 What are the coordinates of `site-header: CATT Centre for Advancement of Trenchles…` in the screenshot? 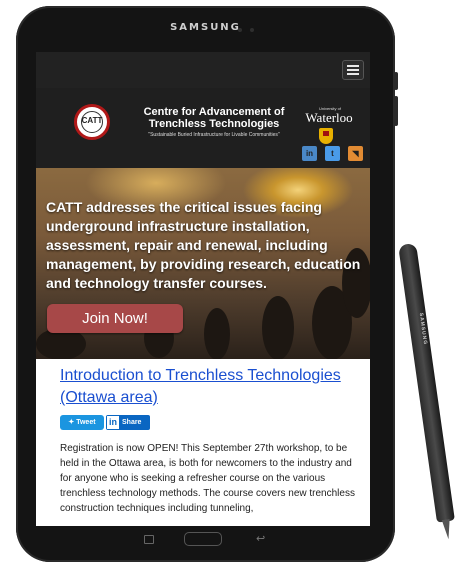 It's located at (203, 128).